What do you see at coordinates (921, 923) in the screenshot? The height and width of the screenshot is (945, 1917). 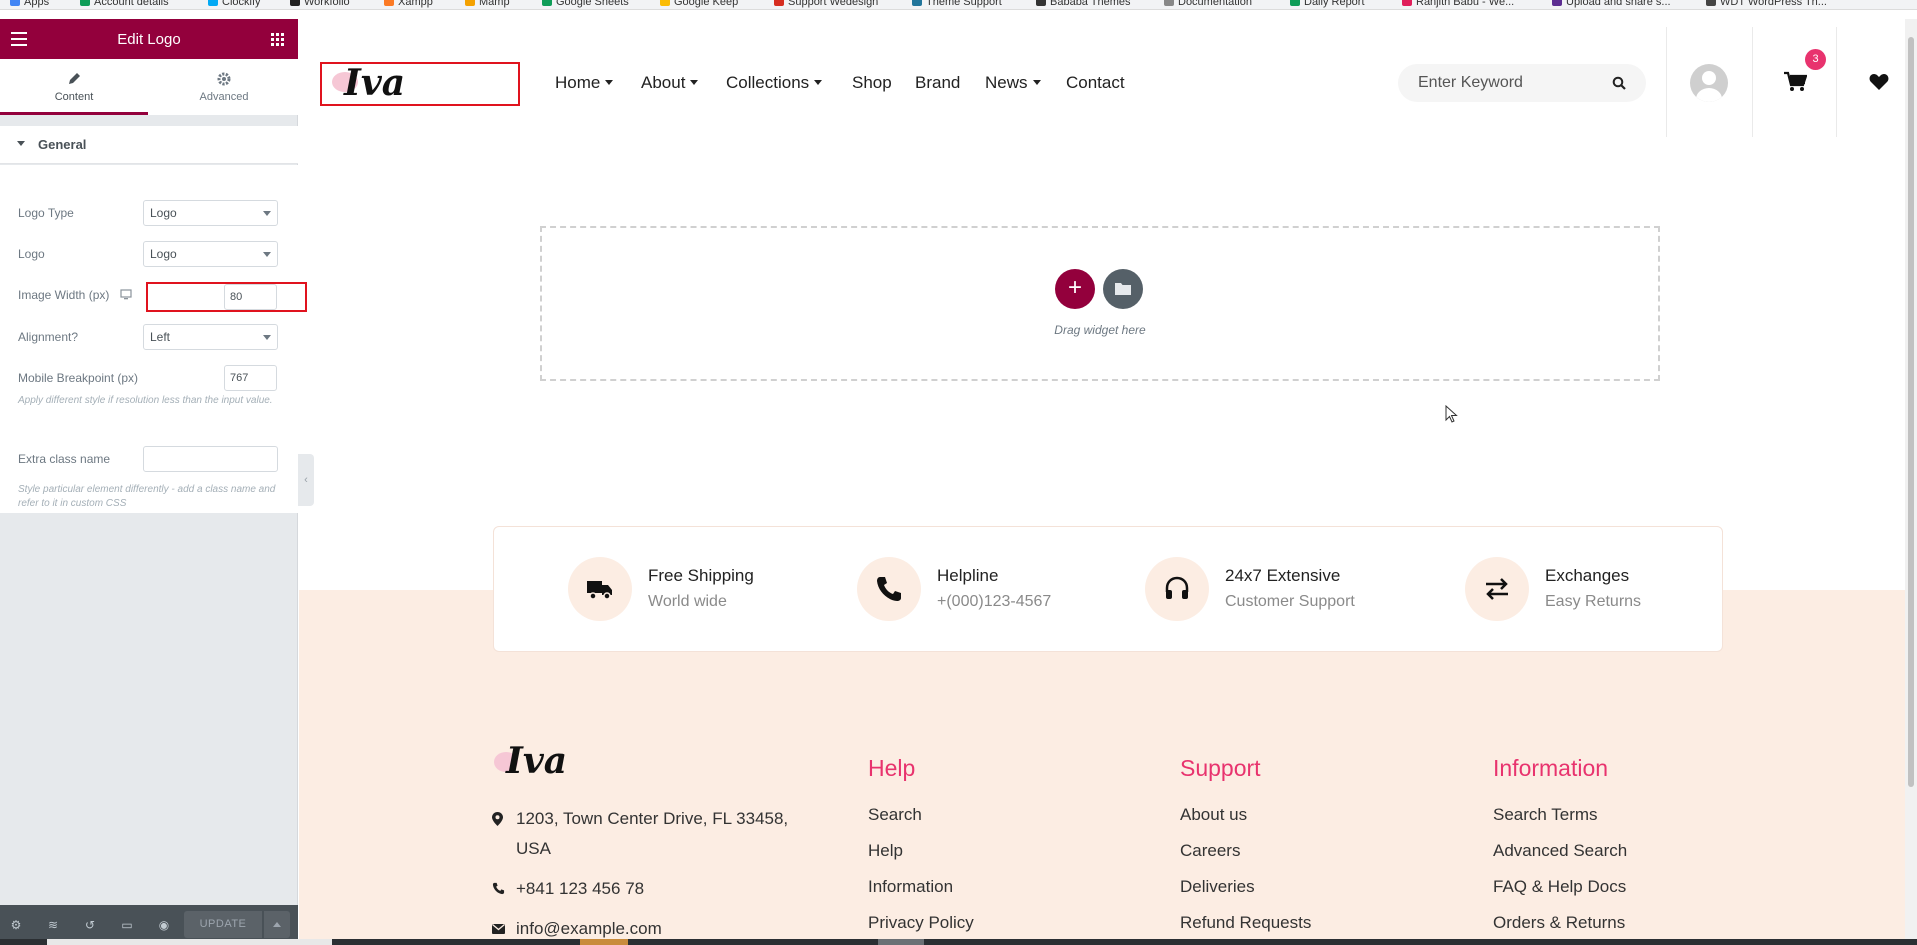 I see `footer-link: Privacy Policy` at bounding box center [921, 923].